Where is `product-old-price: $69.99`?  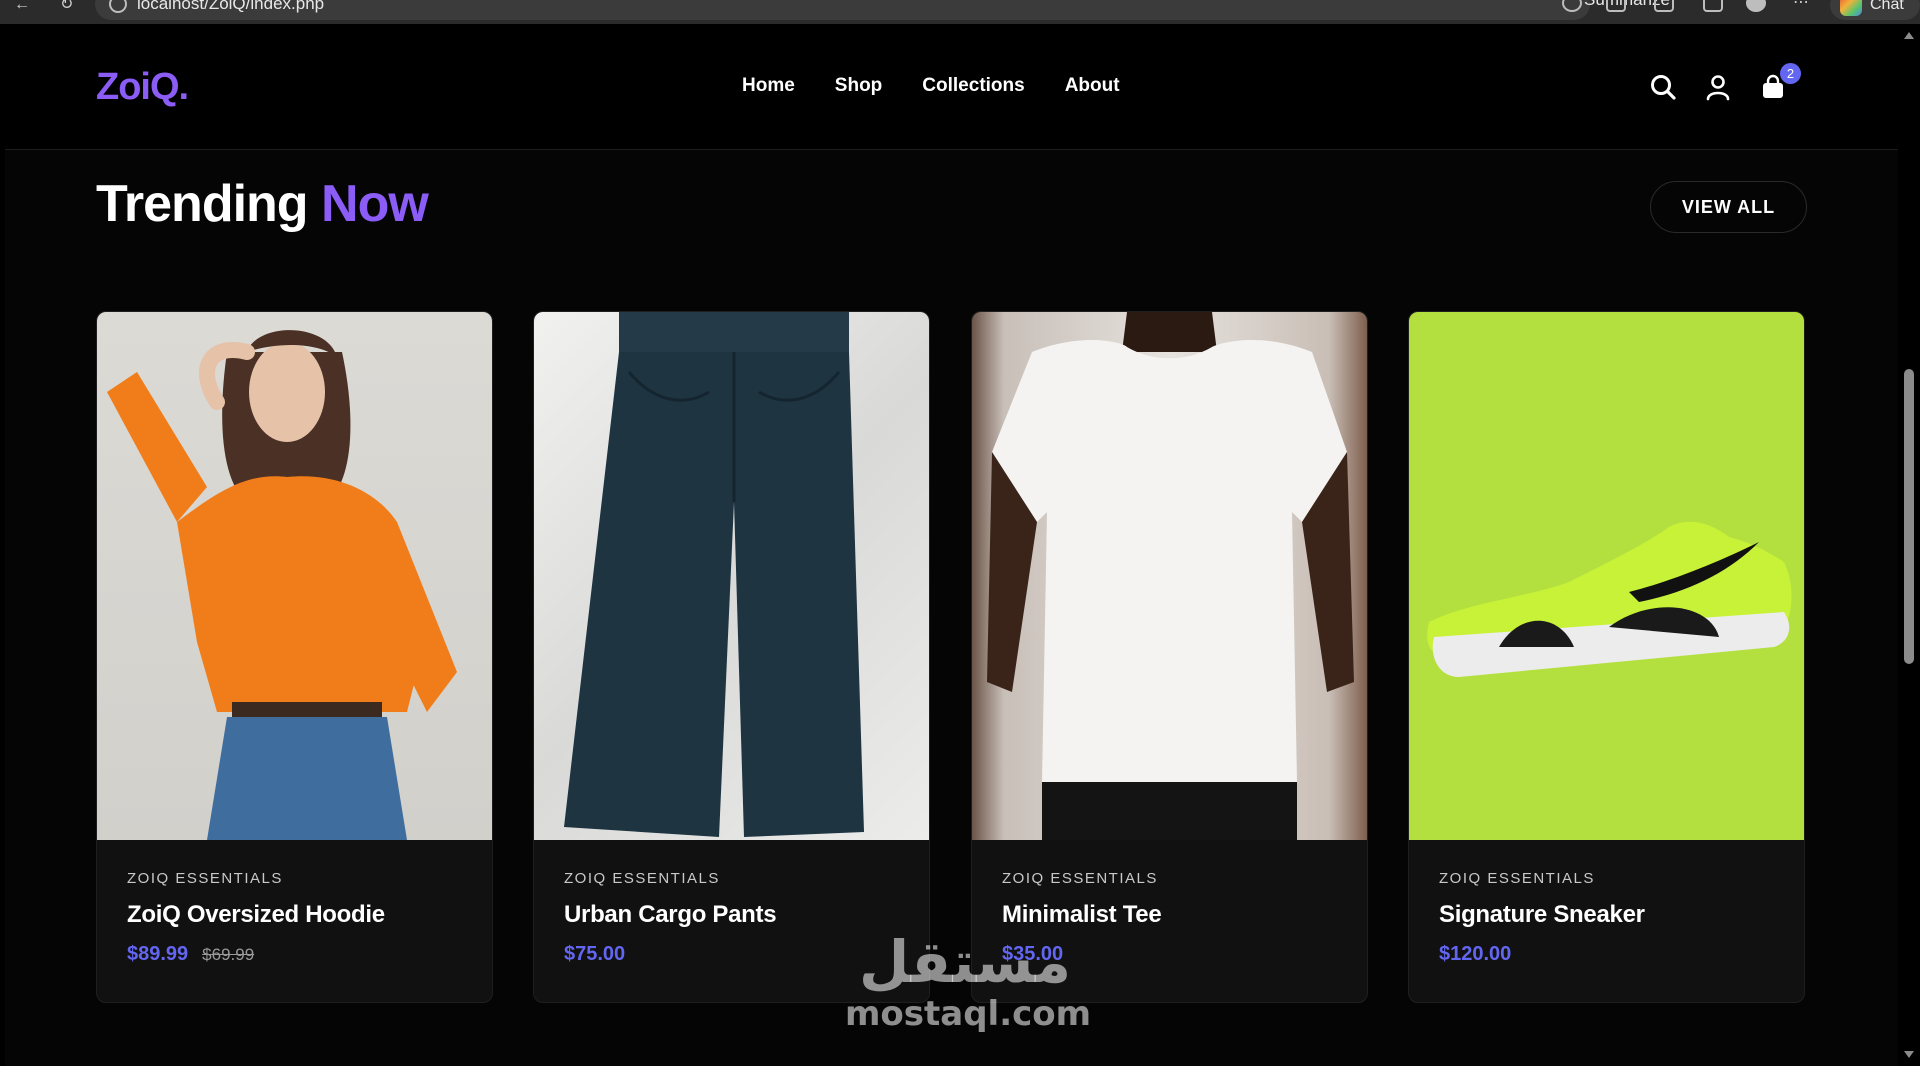
product-old-price: $69.99 is located at coordinates (228, 954).